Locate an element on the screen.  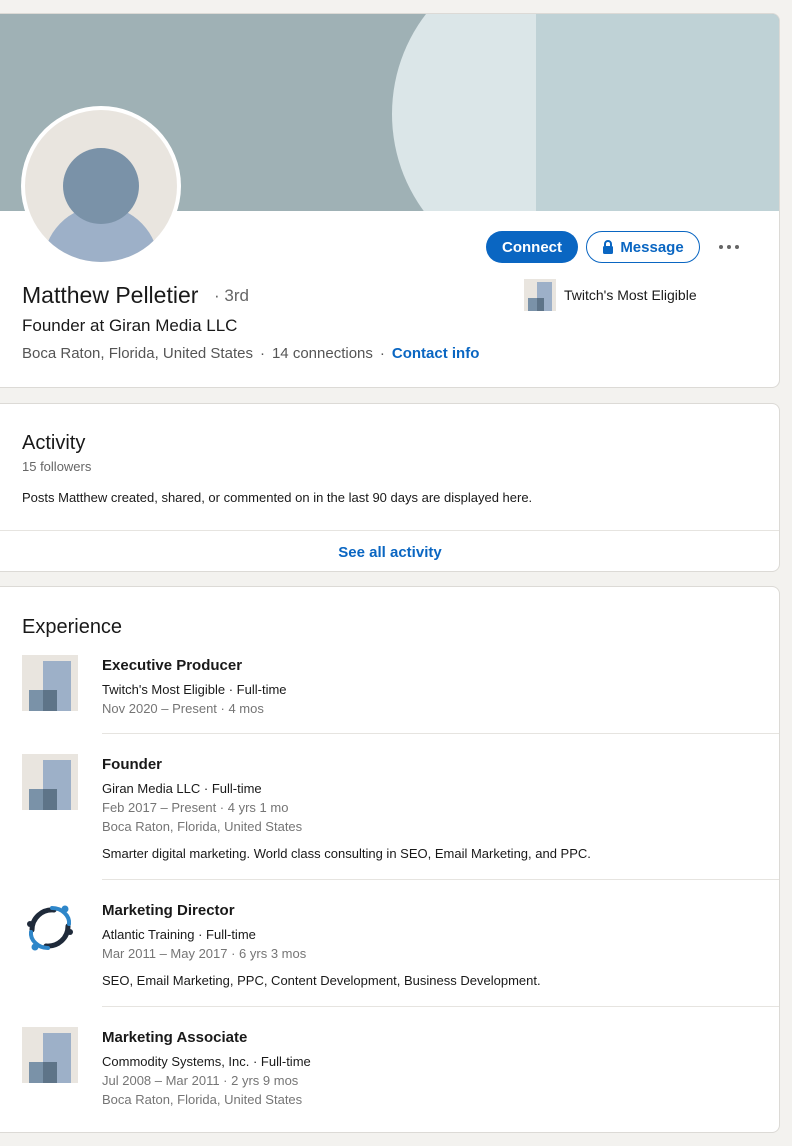
experience-title: Experience is located at coordinates (72, 627).